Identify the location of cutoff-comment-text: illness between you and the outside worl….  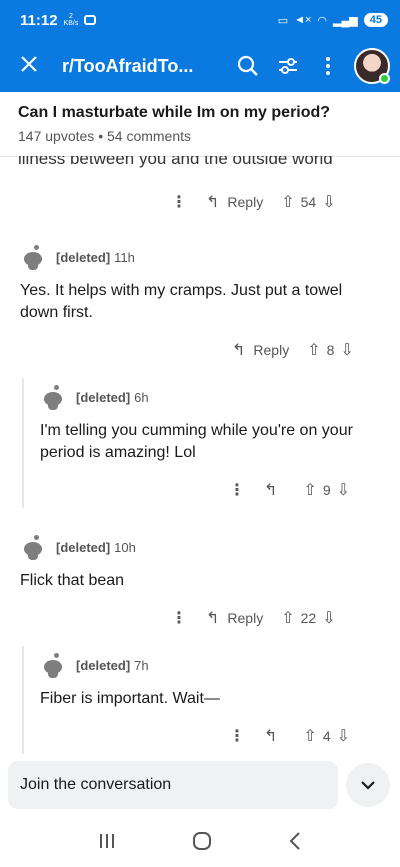
(203, 163).